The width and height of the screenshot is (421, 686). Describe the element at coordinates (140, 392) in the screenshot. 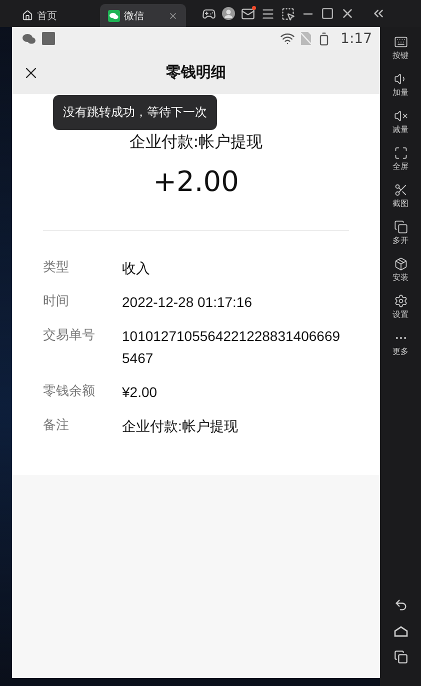

I see `detail-value: ¥2.00` at that location.